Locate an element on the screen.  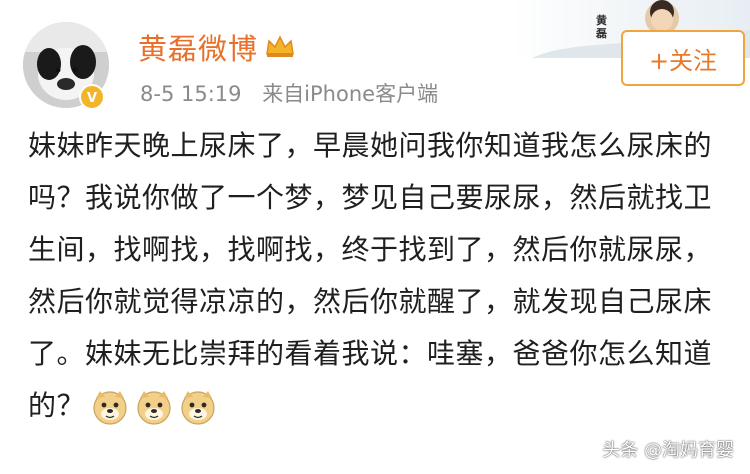
watermark: 头条 @淘妈育婴 is located at coordinates (668, 450).